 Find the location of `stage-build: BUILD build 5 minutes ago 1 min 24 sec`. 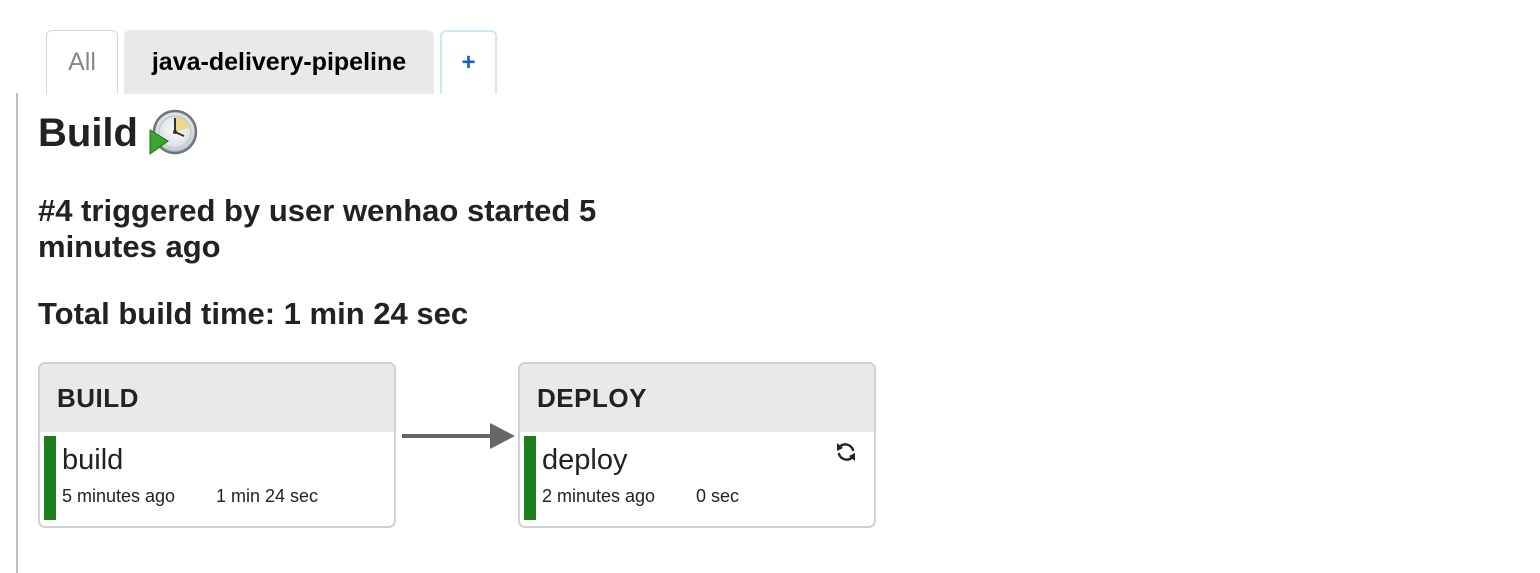

stage-build: BUILD build 5 minutes ago 1 min 24 sec is located at coordinates (217, 445).